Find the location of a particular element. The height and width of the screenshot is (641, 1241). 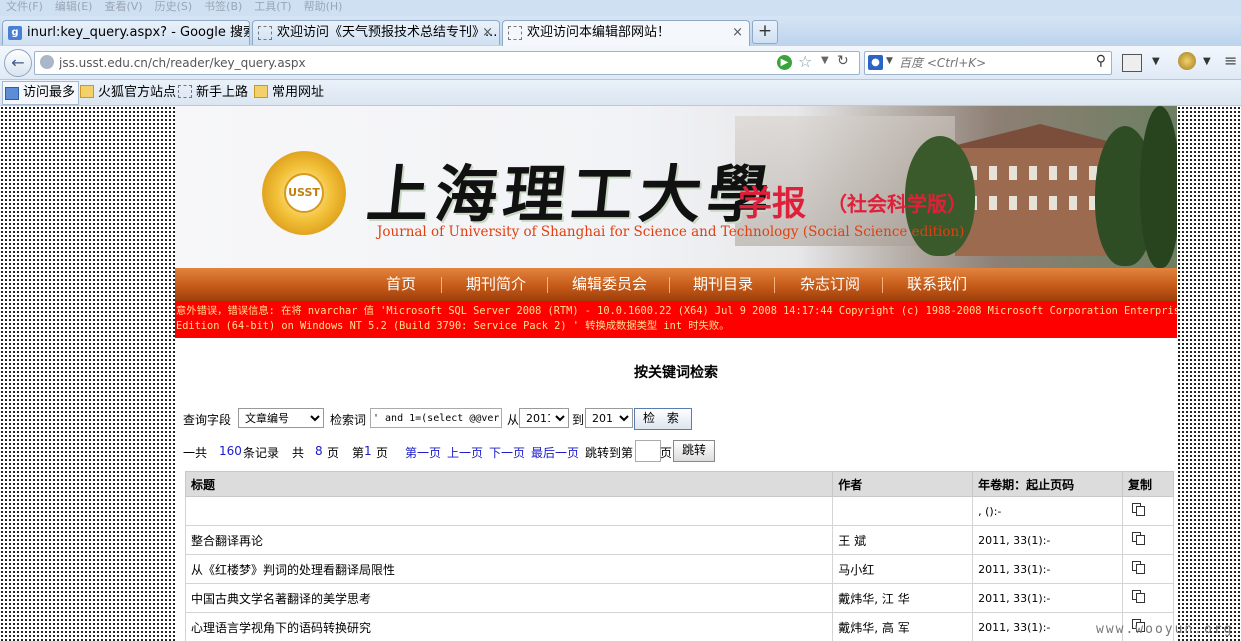

bookmark-getting-started: 新手上路 is located at coordinates (212, 92).